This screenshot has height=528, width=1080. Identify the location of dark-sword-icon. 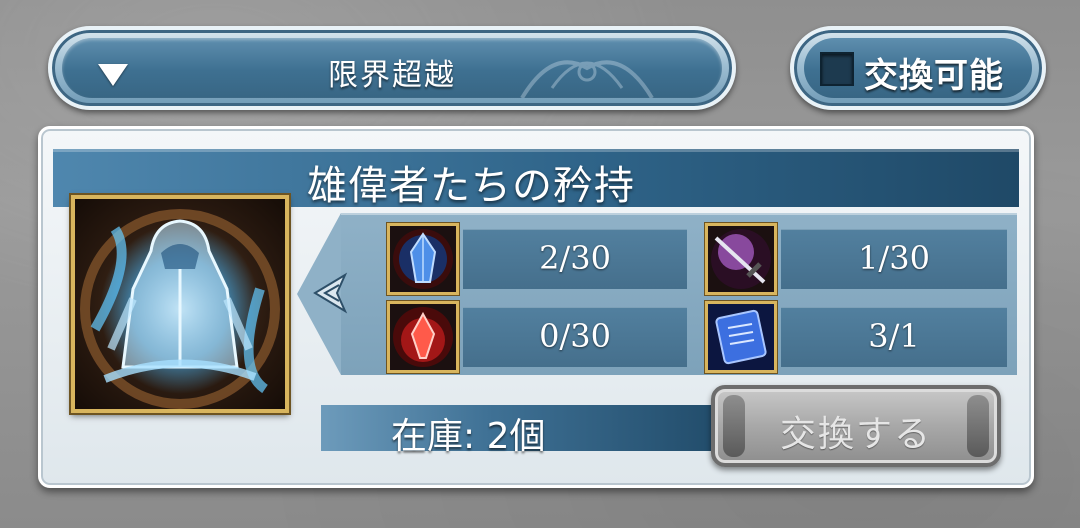
(741, 259).